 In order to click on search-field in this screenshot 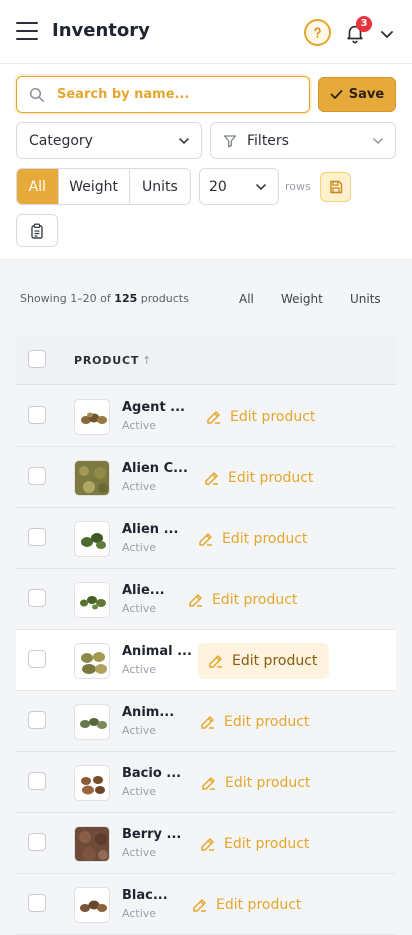, I will do `click(163, 94)`.